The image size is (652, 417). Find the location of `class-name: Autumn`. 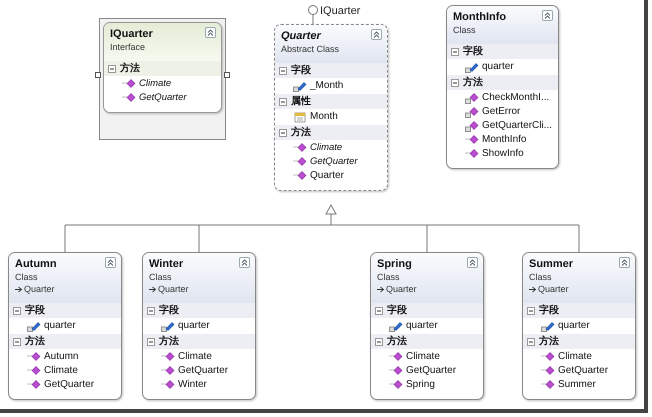

class-name: Autumn is located at coordinates (36, 264).